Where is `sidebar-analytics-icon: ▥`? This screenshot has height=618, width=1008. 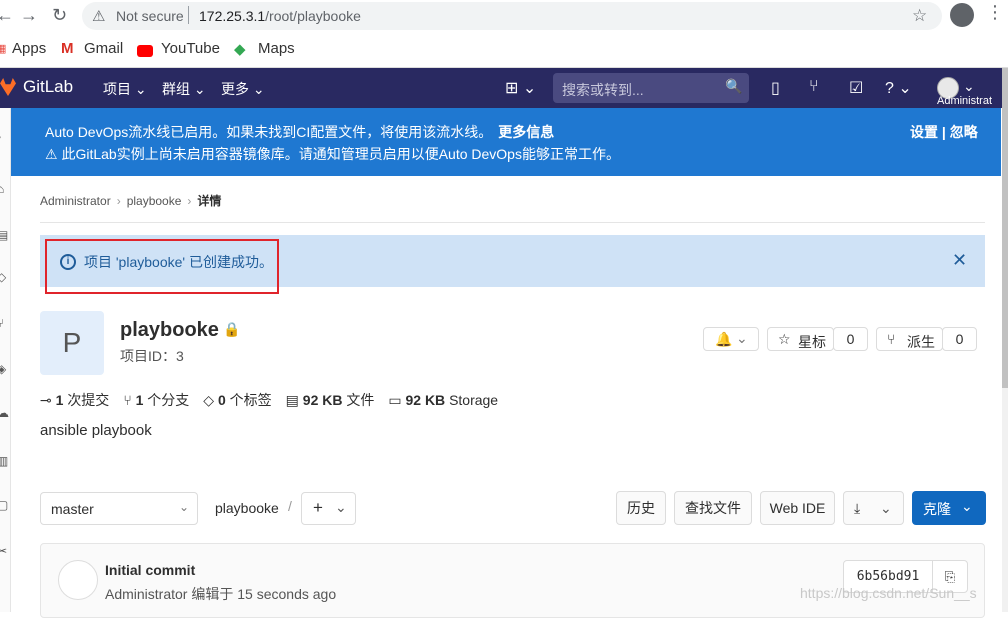
sidebar-analytics-icon: ▥ is located at coordinates (4, 461).